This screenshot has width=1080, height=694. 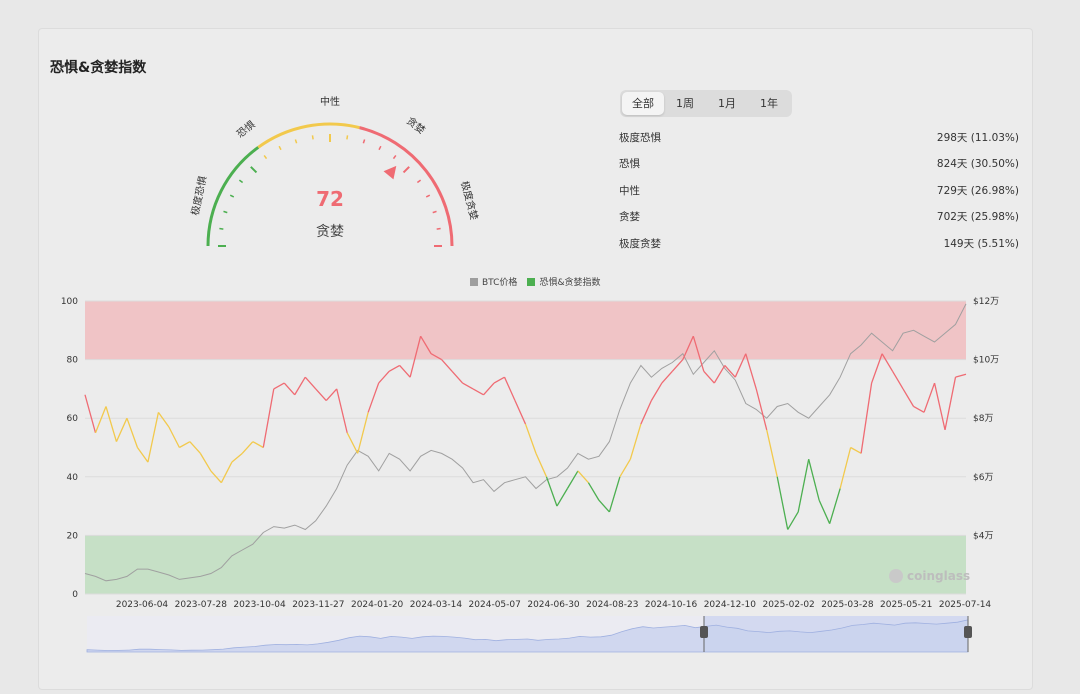 I want to click on tab-1week: 1周, so click(x=685, y=103).